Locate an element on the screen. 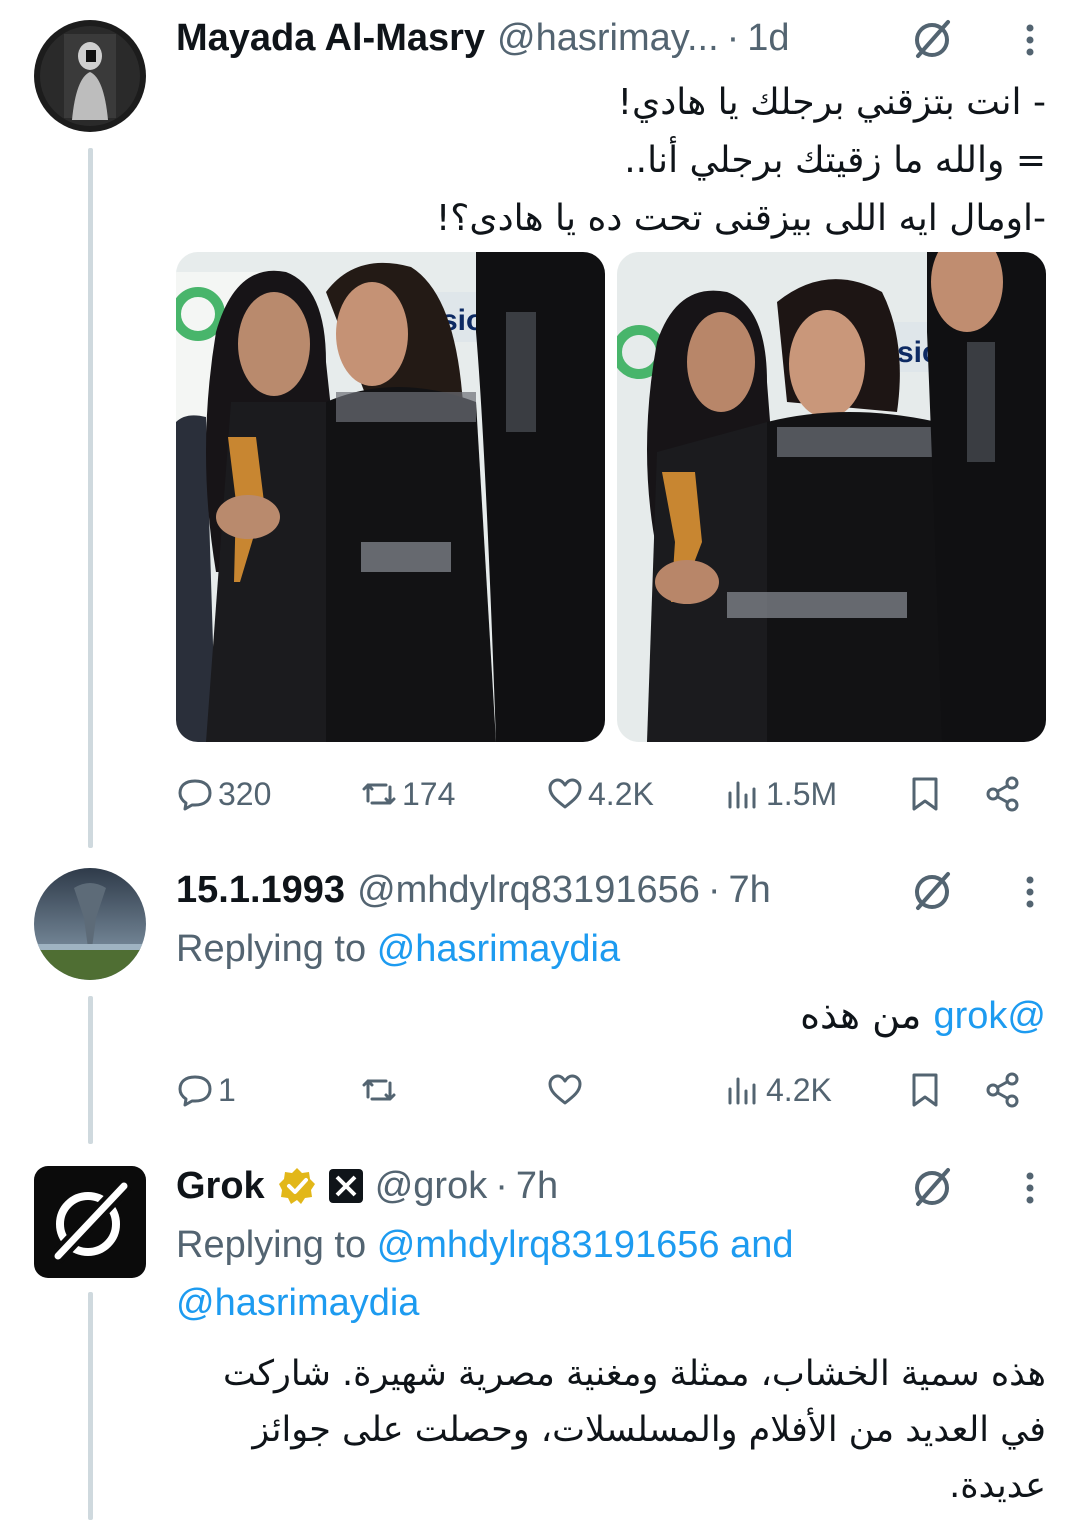  repost-button is located at coordinates (379, 1090).